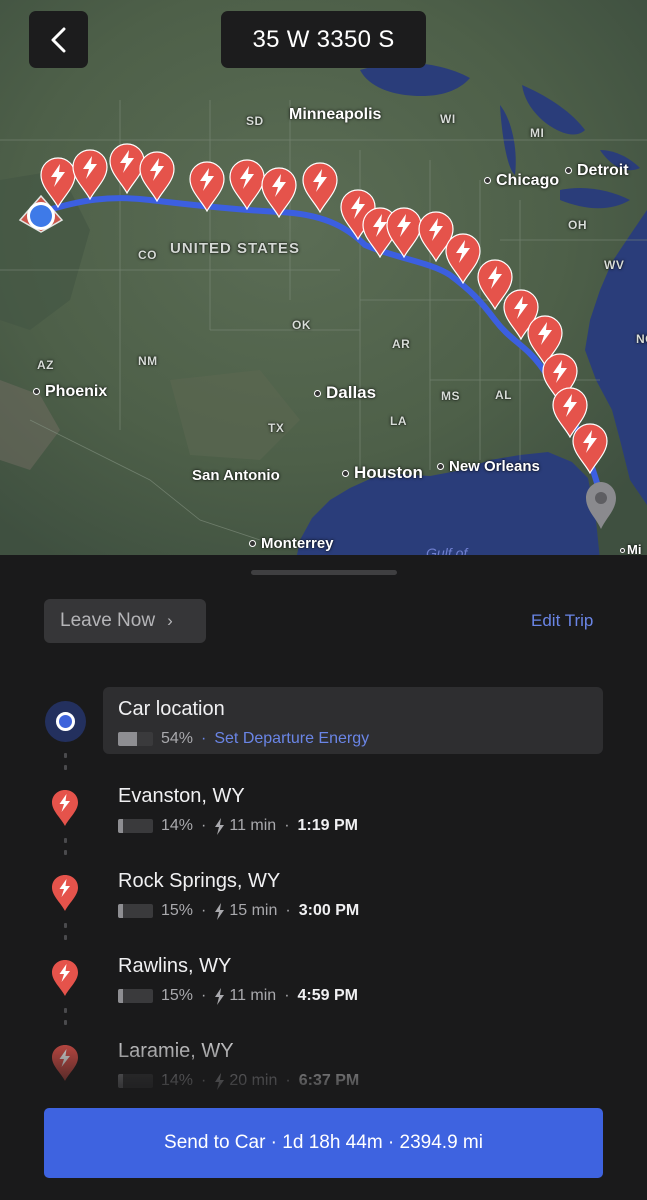  I want to click on battery-percent: 54%, so click(177, 738).